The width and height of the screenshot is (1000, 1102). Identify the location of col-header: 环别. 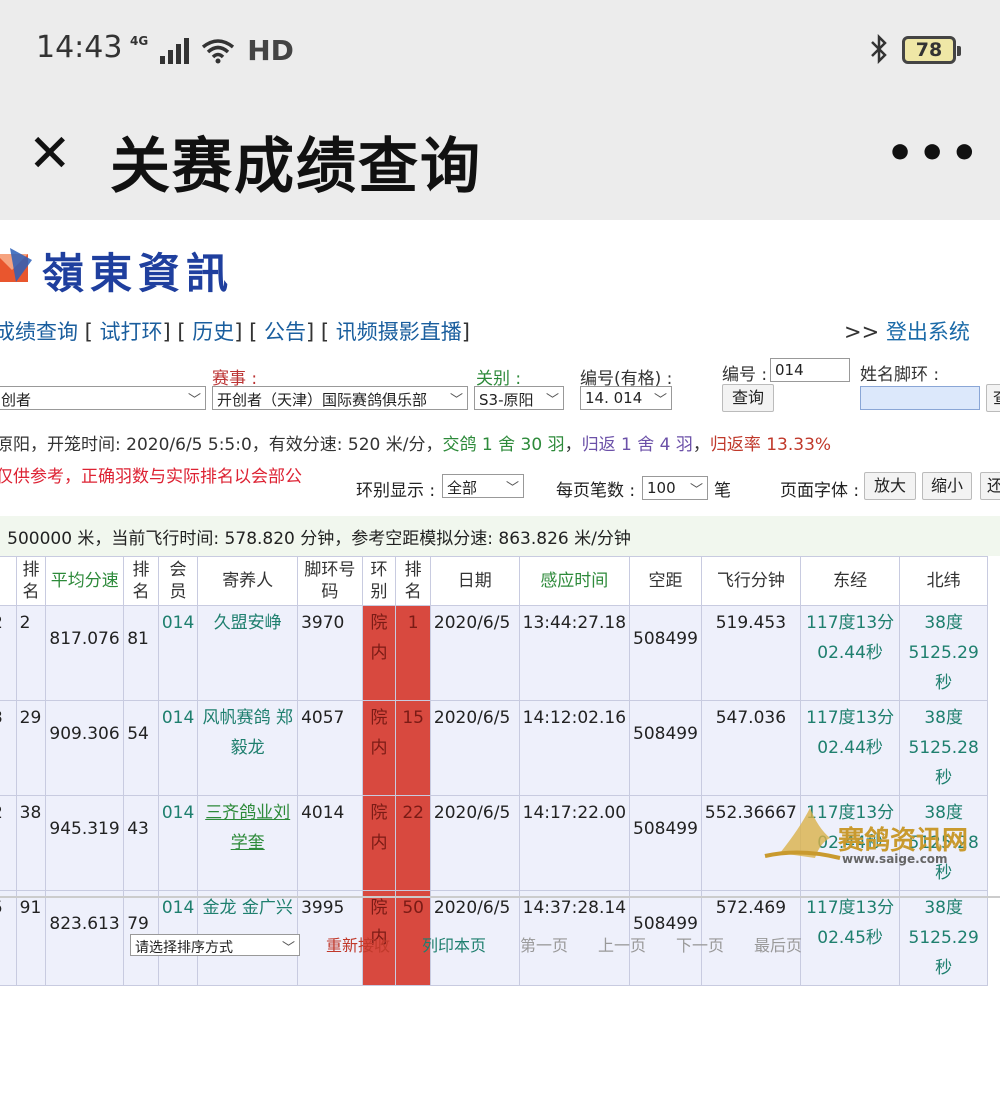
(379, 581).